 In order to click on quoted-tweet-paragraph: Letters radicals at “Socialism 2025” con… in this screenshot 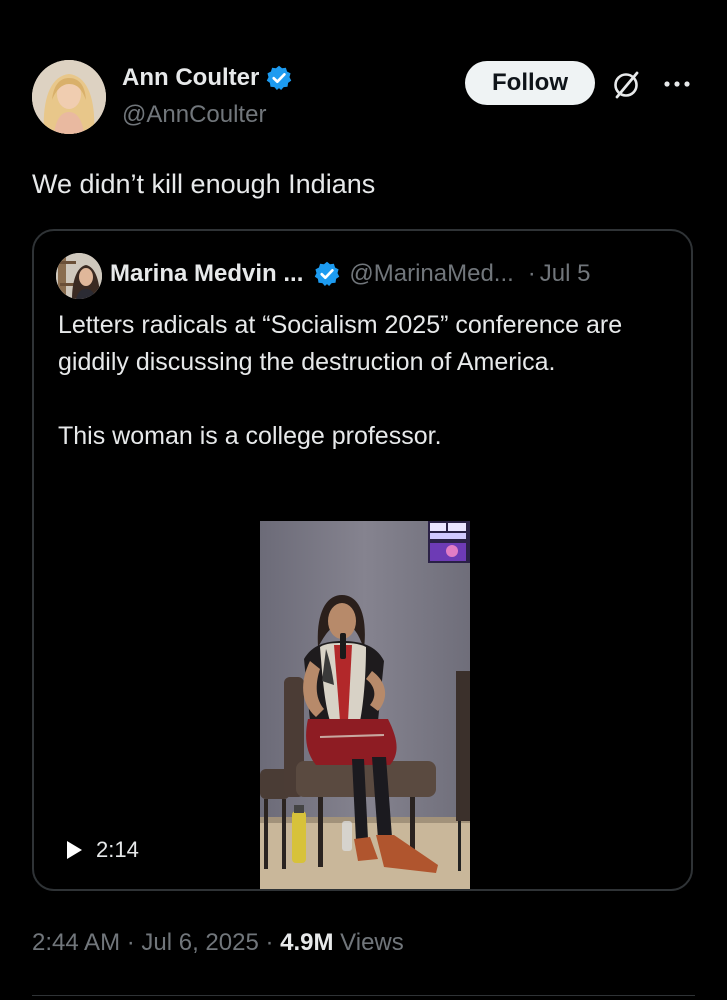, I will do `click(340, 343)`.